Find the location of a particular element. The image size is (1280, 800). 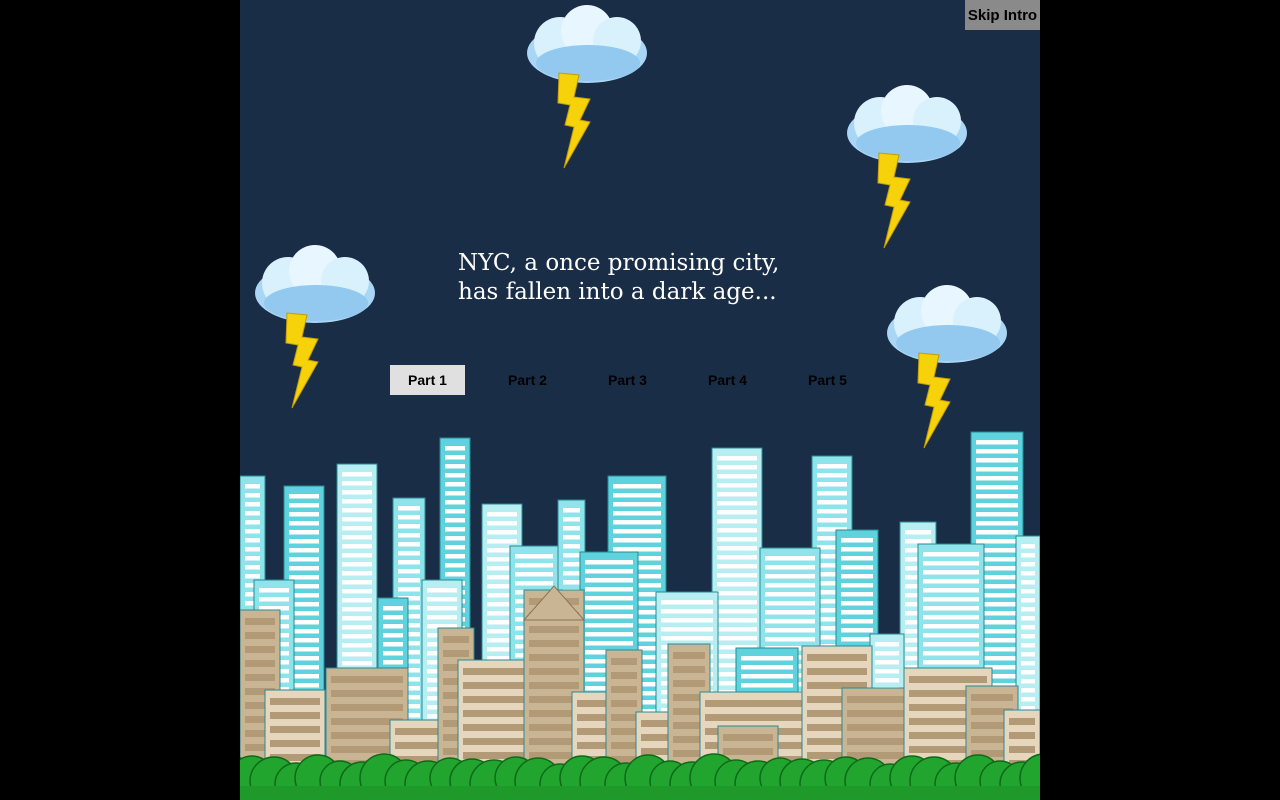

tab-part-2: Part 2 is located at coordinates (527, 380).